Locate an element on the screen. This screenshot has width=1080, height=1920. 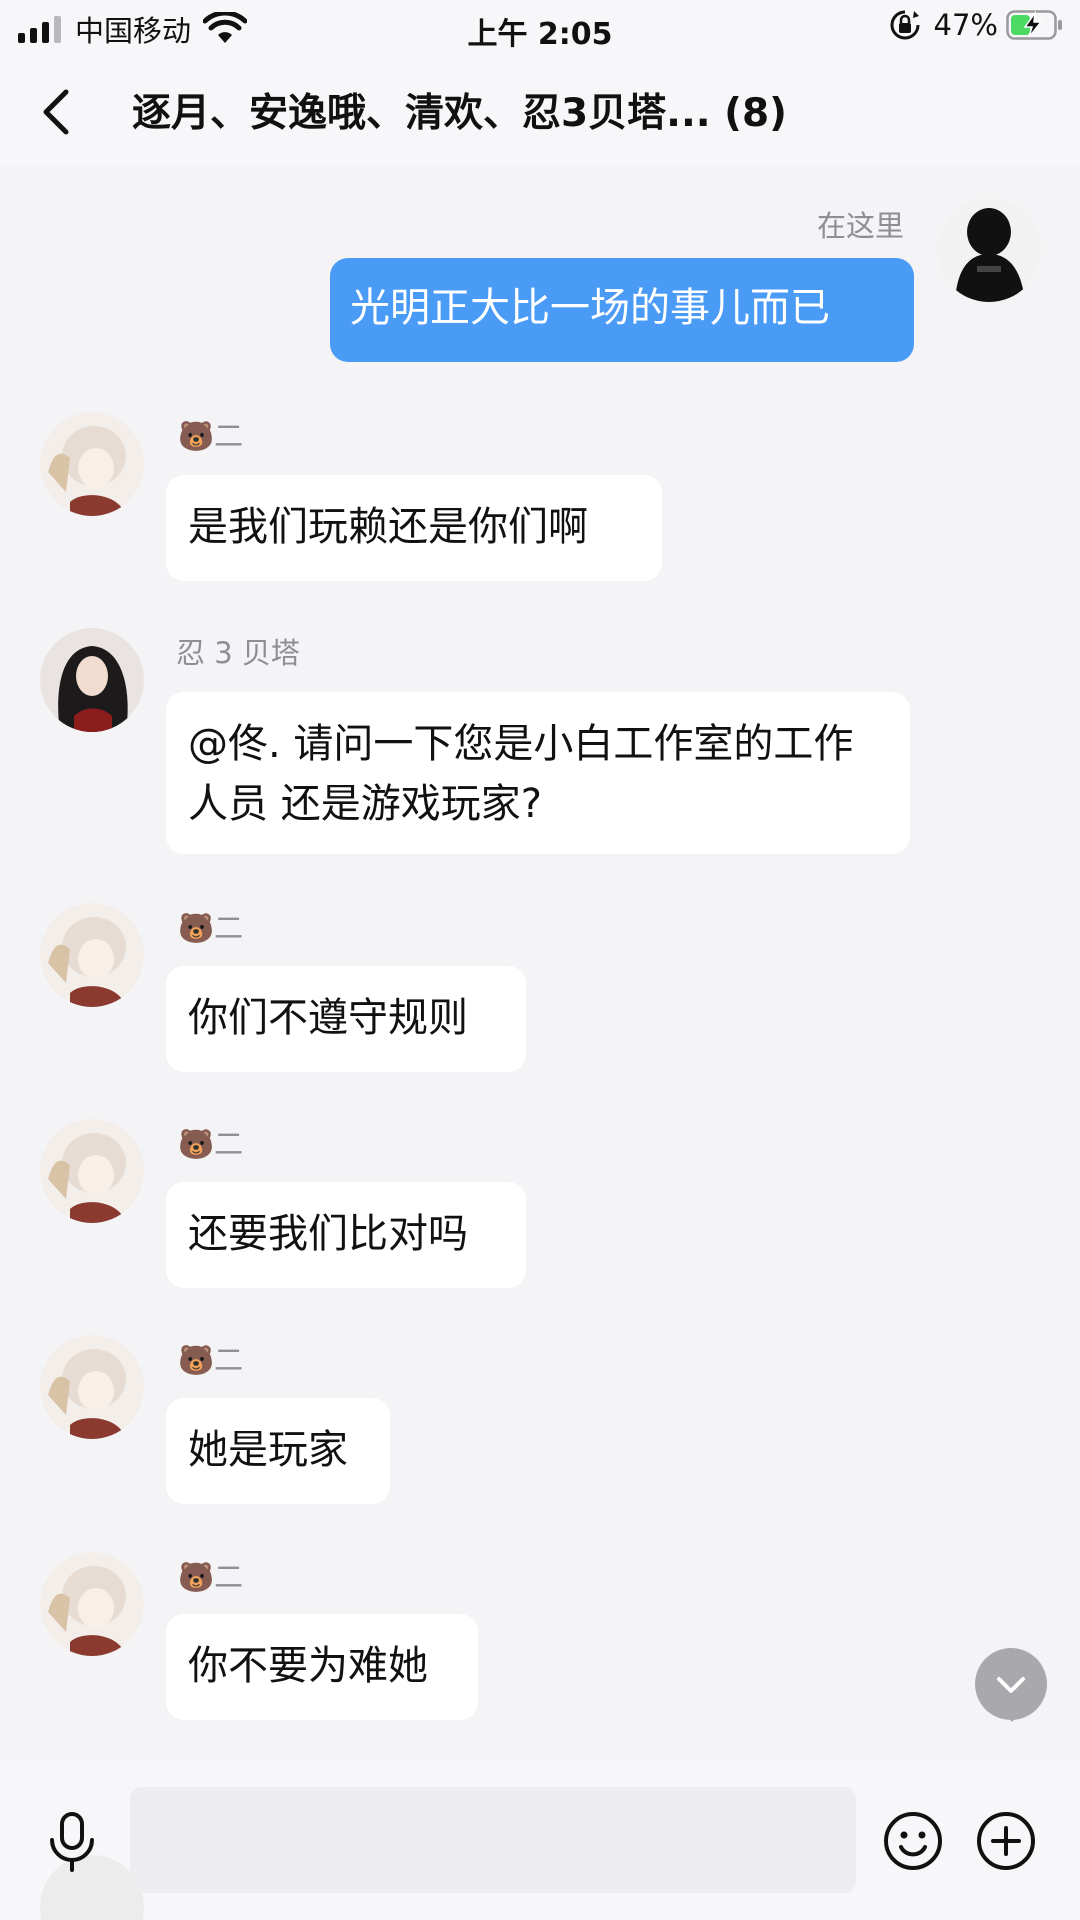
message-input is located at coordinates (493, 1840).